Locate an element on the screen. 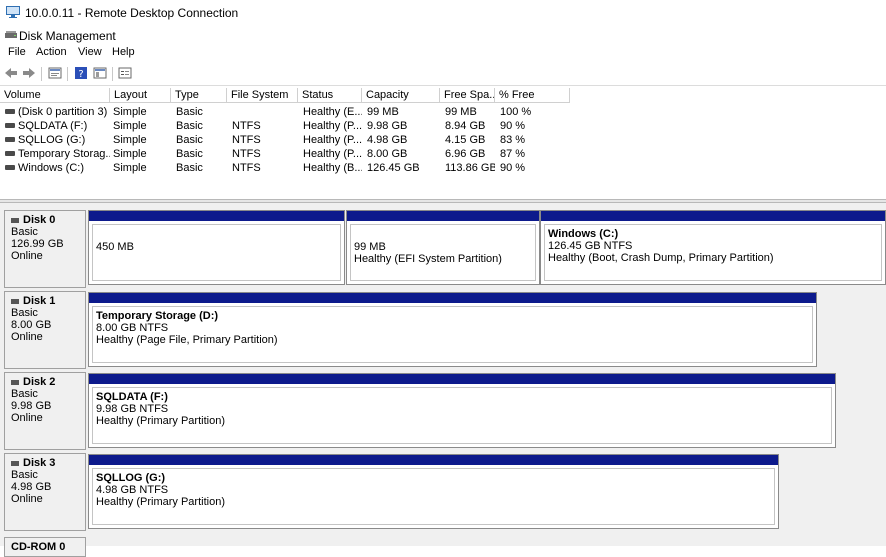 The image size is (886, 557). cell-capacity: 99 MB is located at coordinates (383, 112).